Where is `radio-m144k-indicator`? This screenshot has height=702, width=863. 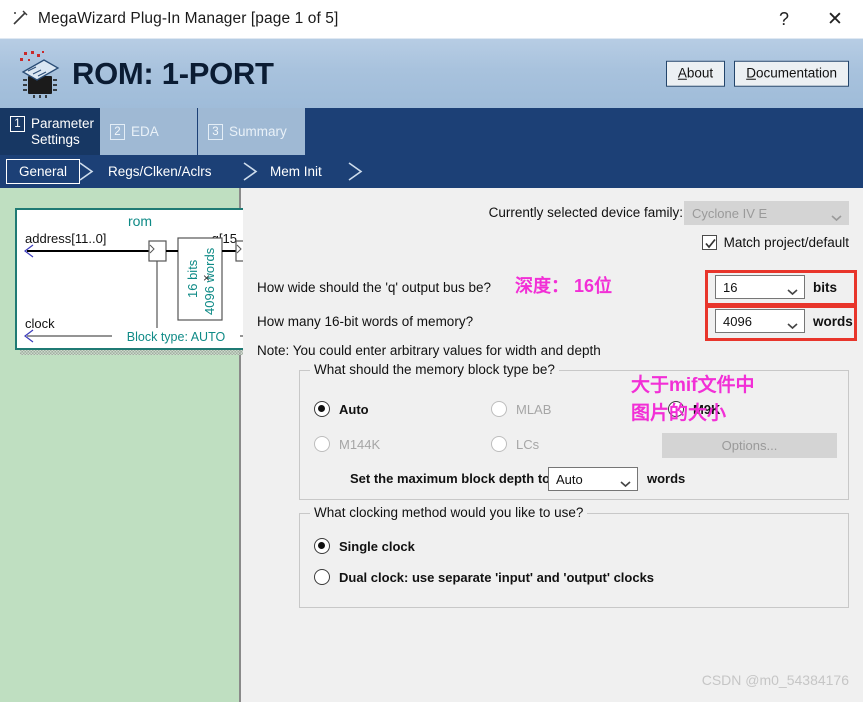
radio-m144k-indicator is located at coordinates (322, 444).